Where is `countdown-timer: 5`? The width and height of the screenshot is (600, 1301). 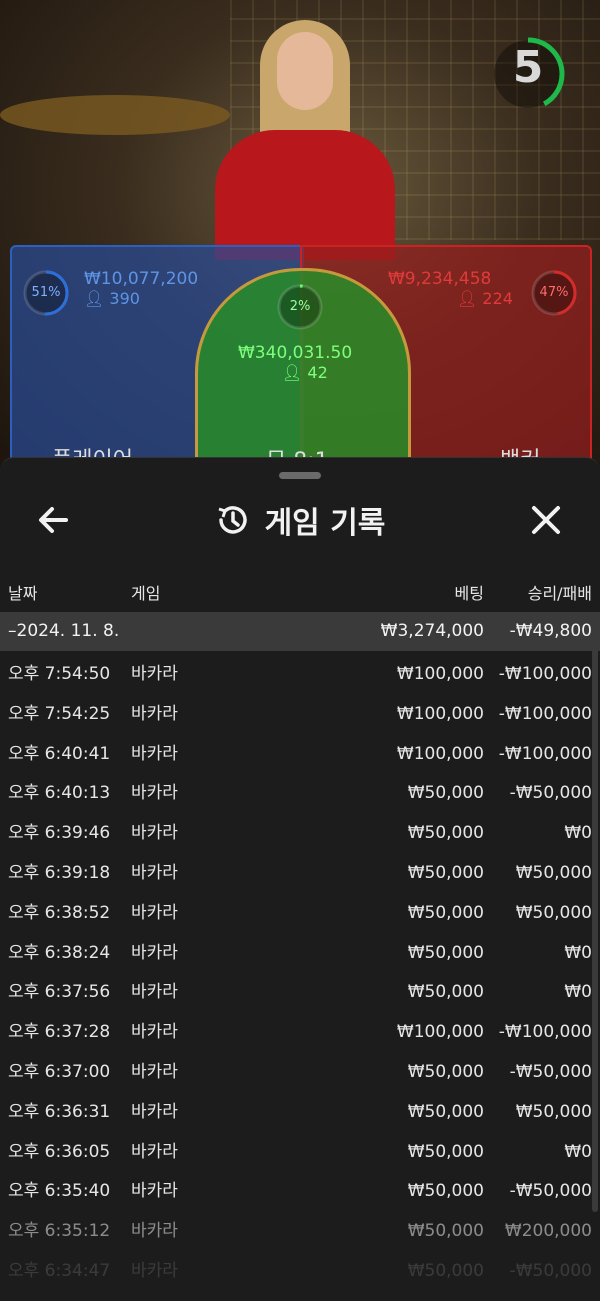 countdown-timer: 5 is located at coordinates (531, 73).